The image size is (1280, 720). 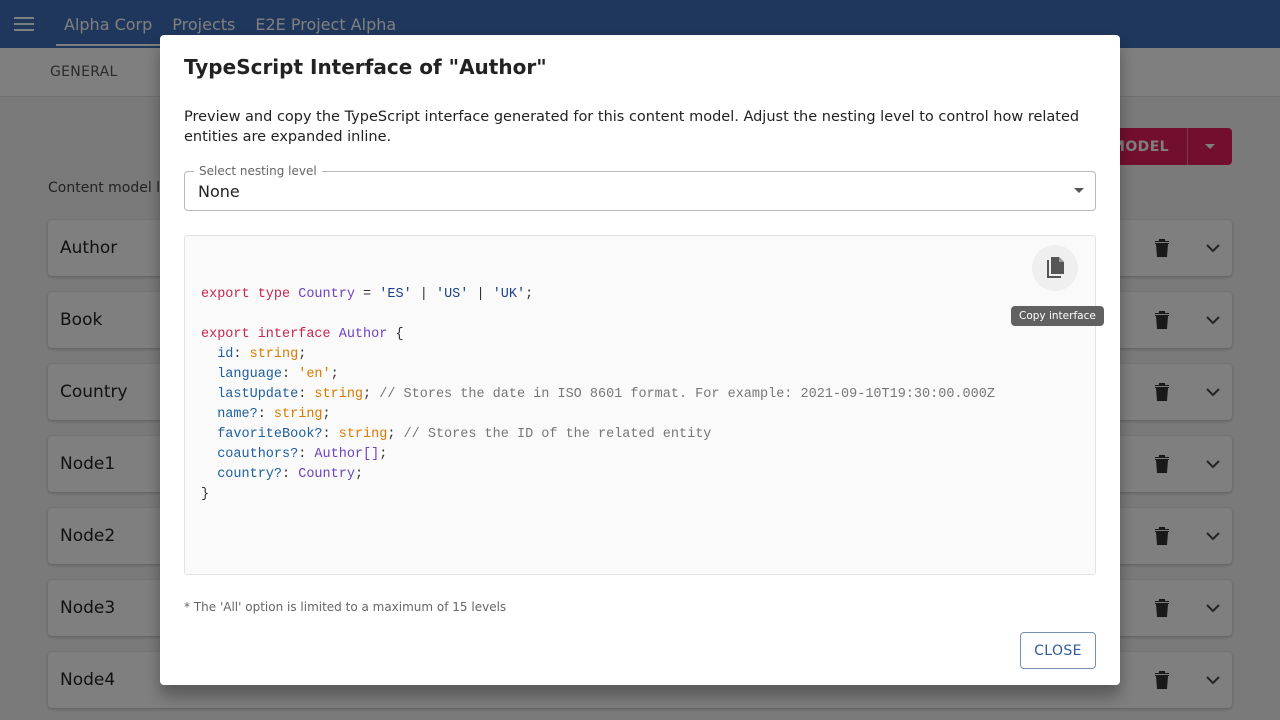 What do you see at coordinates (250, 474) in the screenshot?
I see `code-field-name: country?` at bounding box center [250, 474].